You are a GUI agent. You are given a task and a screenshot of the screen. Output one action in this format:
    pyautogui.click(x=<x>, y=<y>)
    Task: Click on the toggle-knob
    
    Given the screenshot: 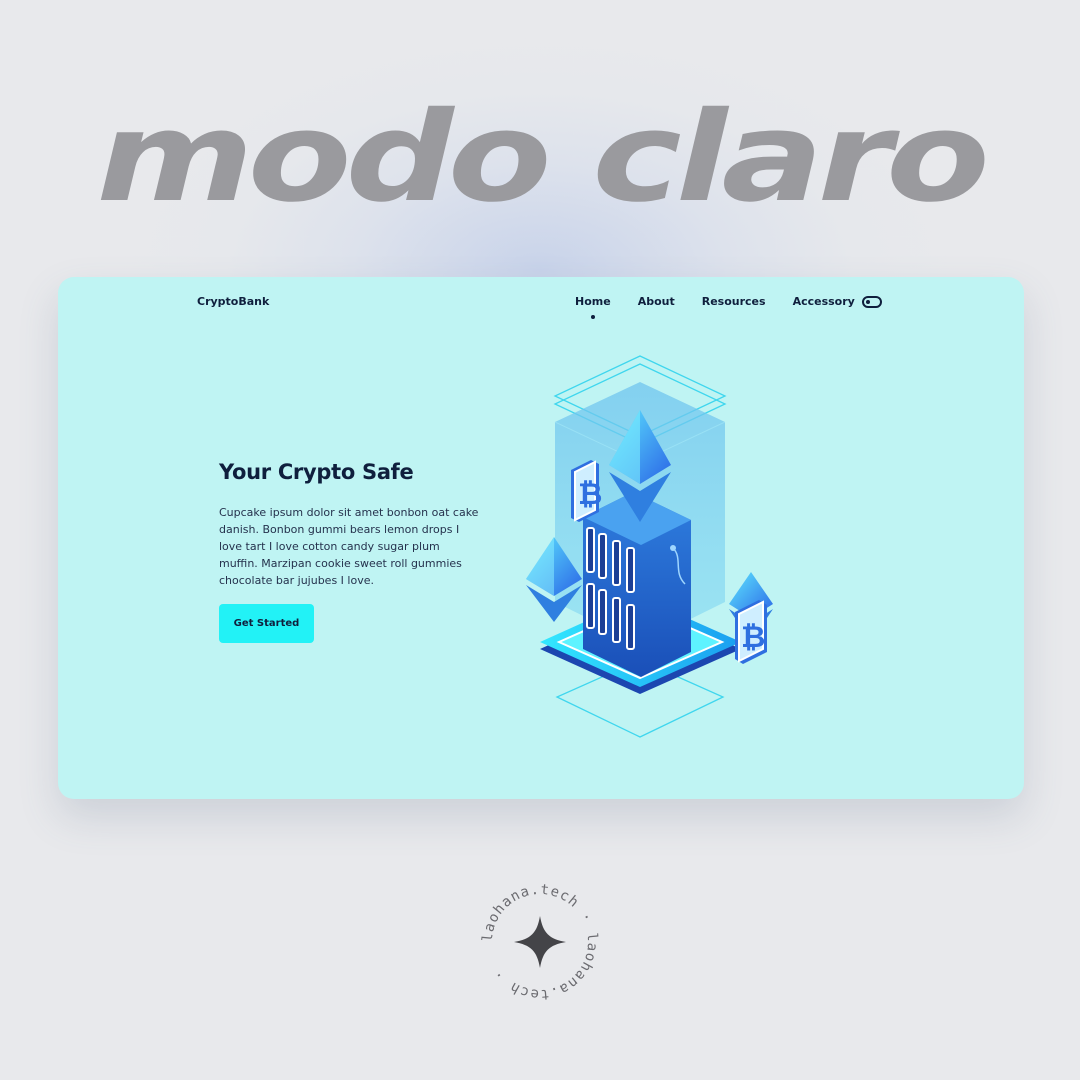 What is the action you would take?
    pyautogui.click(x=868, y=302)
    